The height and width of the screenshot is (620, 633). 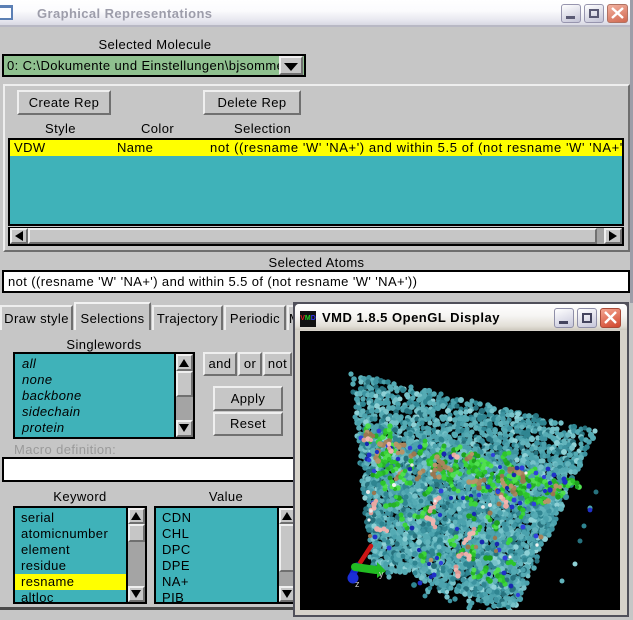 I want to click on svg-text: z, so click(x=357, y=584).